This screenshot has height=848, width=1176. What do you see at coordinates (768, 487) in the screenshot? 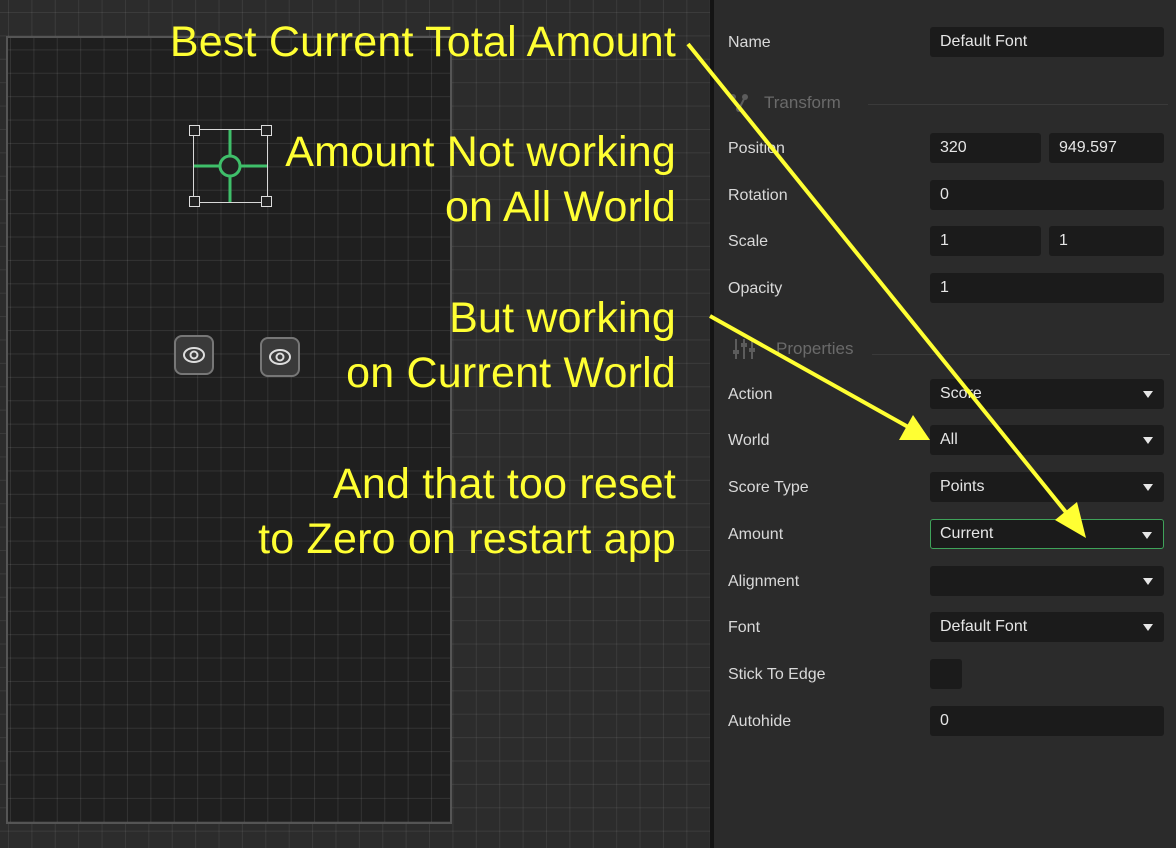
I see `score-type-label: Score Type` at bounding box center [768, 487].